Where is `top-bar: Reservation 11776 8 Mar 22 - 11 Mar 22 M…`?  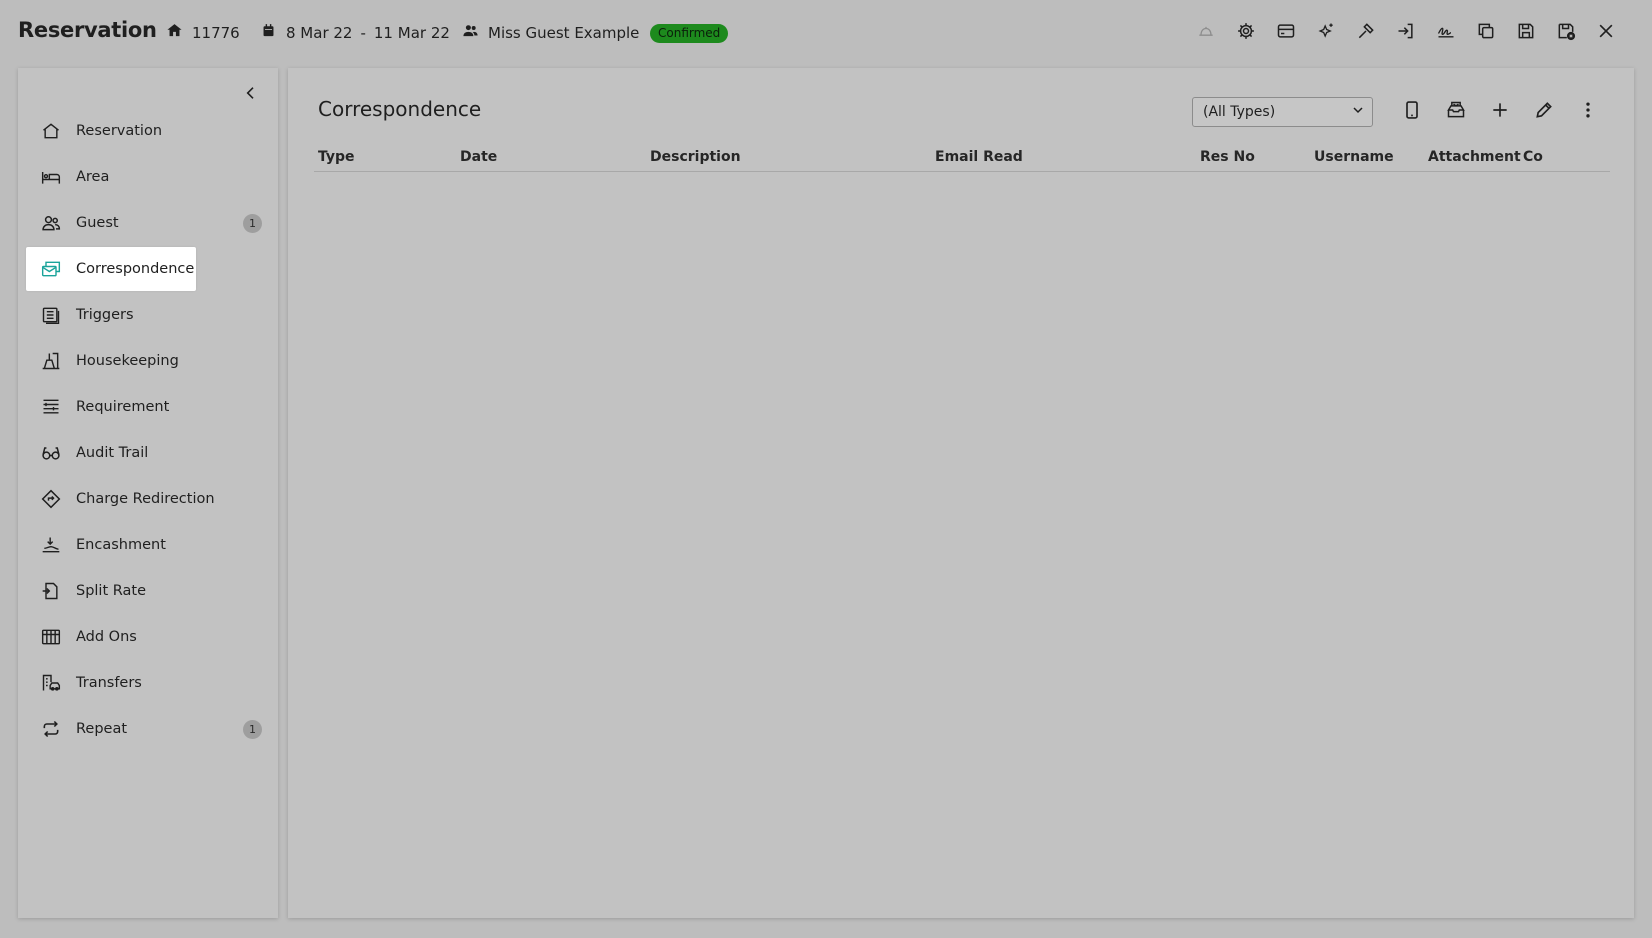
top-bar: Reservation 11776 8 Mar 22 - 11 Mar 22 M… is located at coordinates (826, 33).